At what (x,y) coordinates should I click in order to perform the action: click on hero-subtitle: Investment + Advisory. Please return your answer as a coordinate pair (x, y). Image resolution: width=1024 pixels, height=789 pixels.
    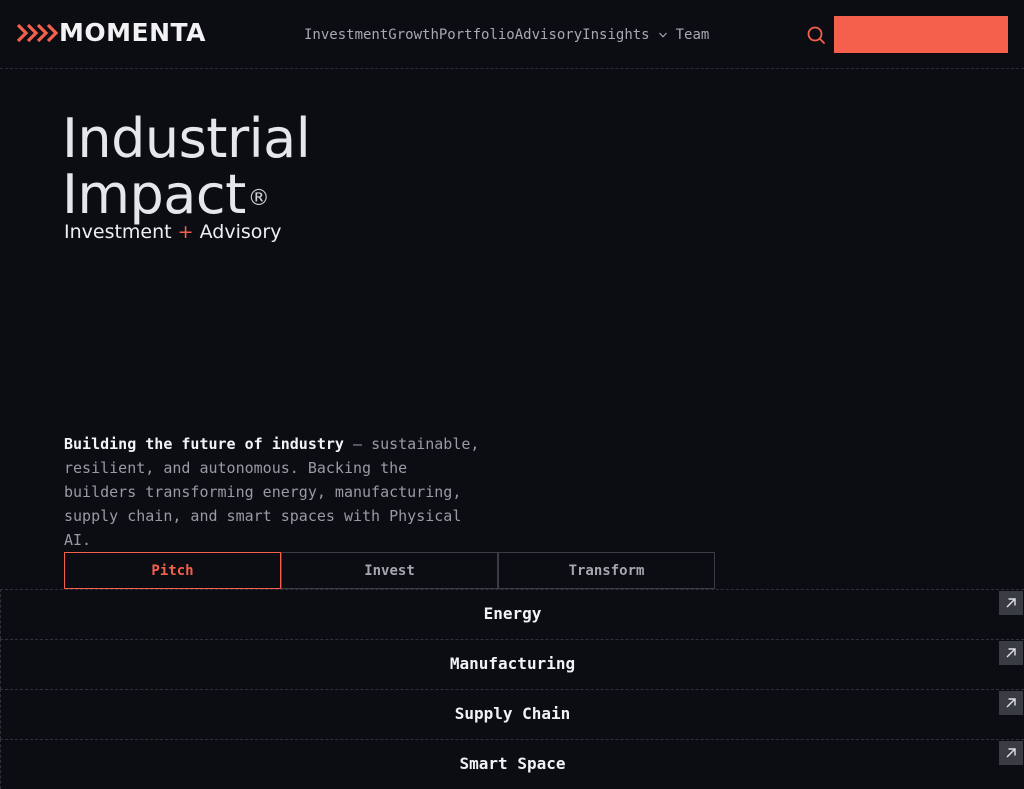
    Looking at the image, I should click on (172, 232).